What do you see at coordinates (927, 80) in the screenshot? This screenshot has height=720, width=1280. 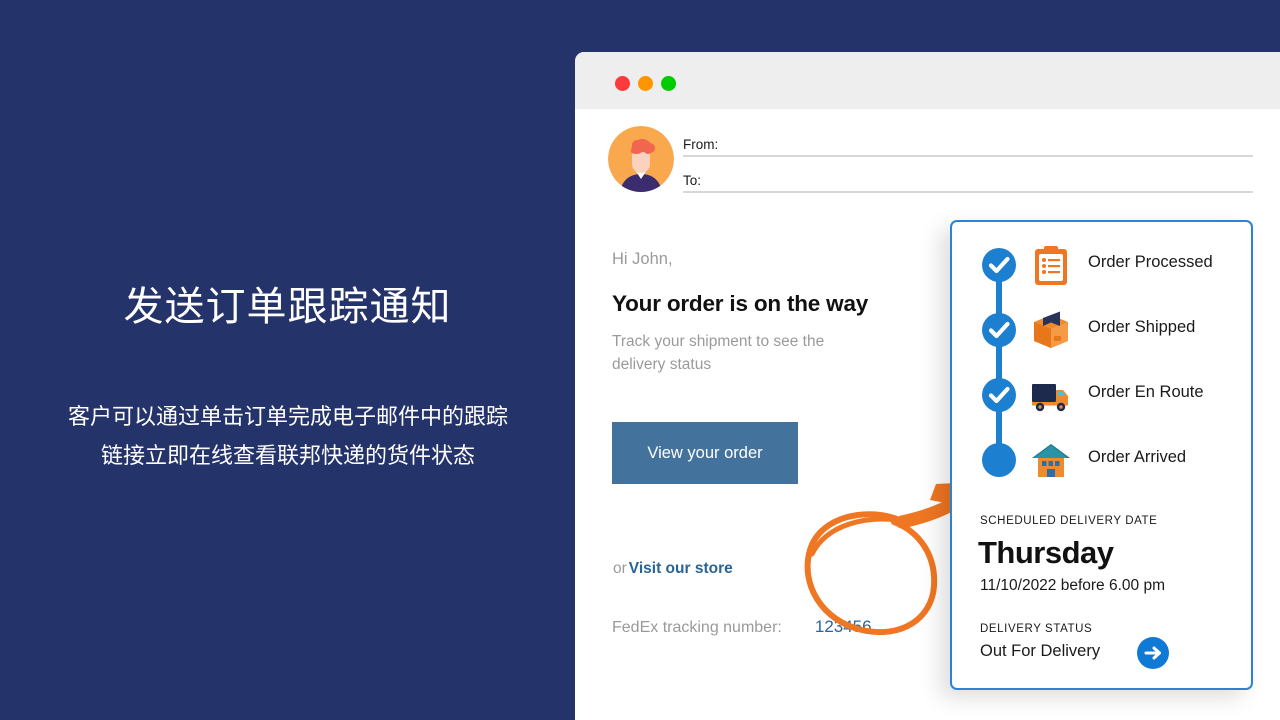 I see `window-titlebar` at bounding box center [927, 80].